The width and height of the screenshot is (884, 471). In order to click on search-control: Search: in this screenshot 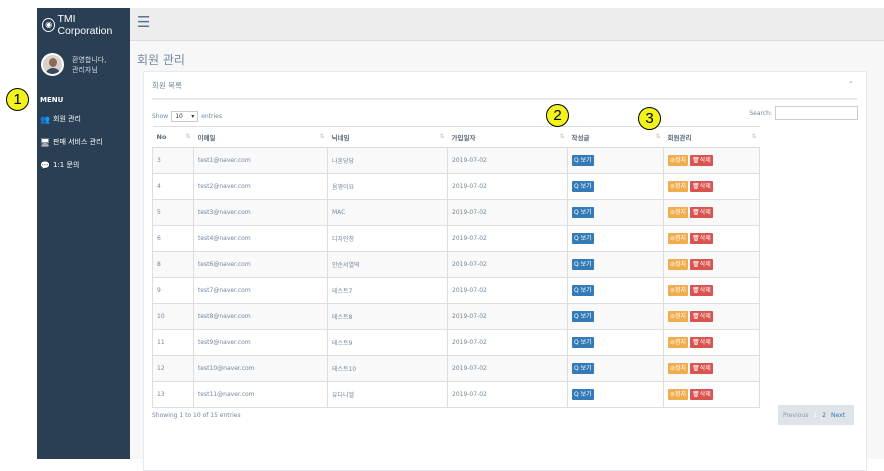, I will do `click(803, 113)`.